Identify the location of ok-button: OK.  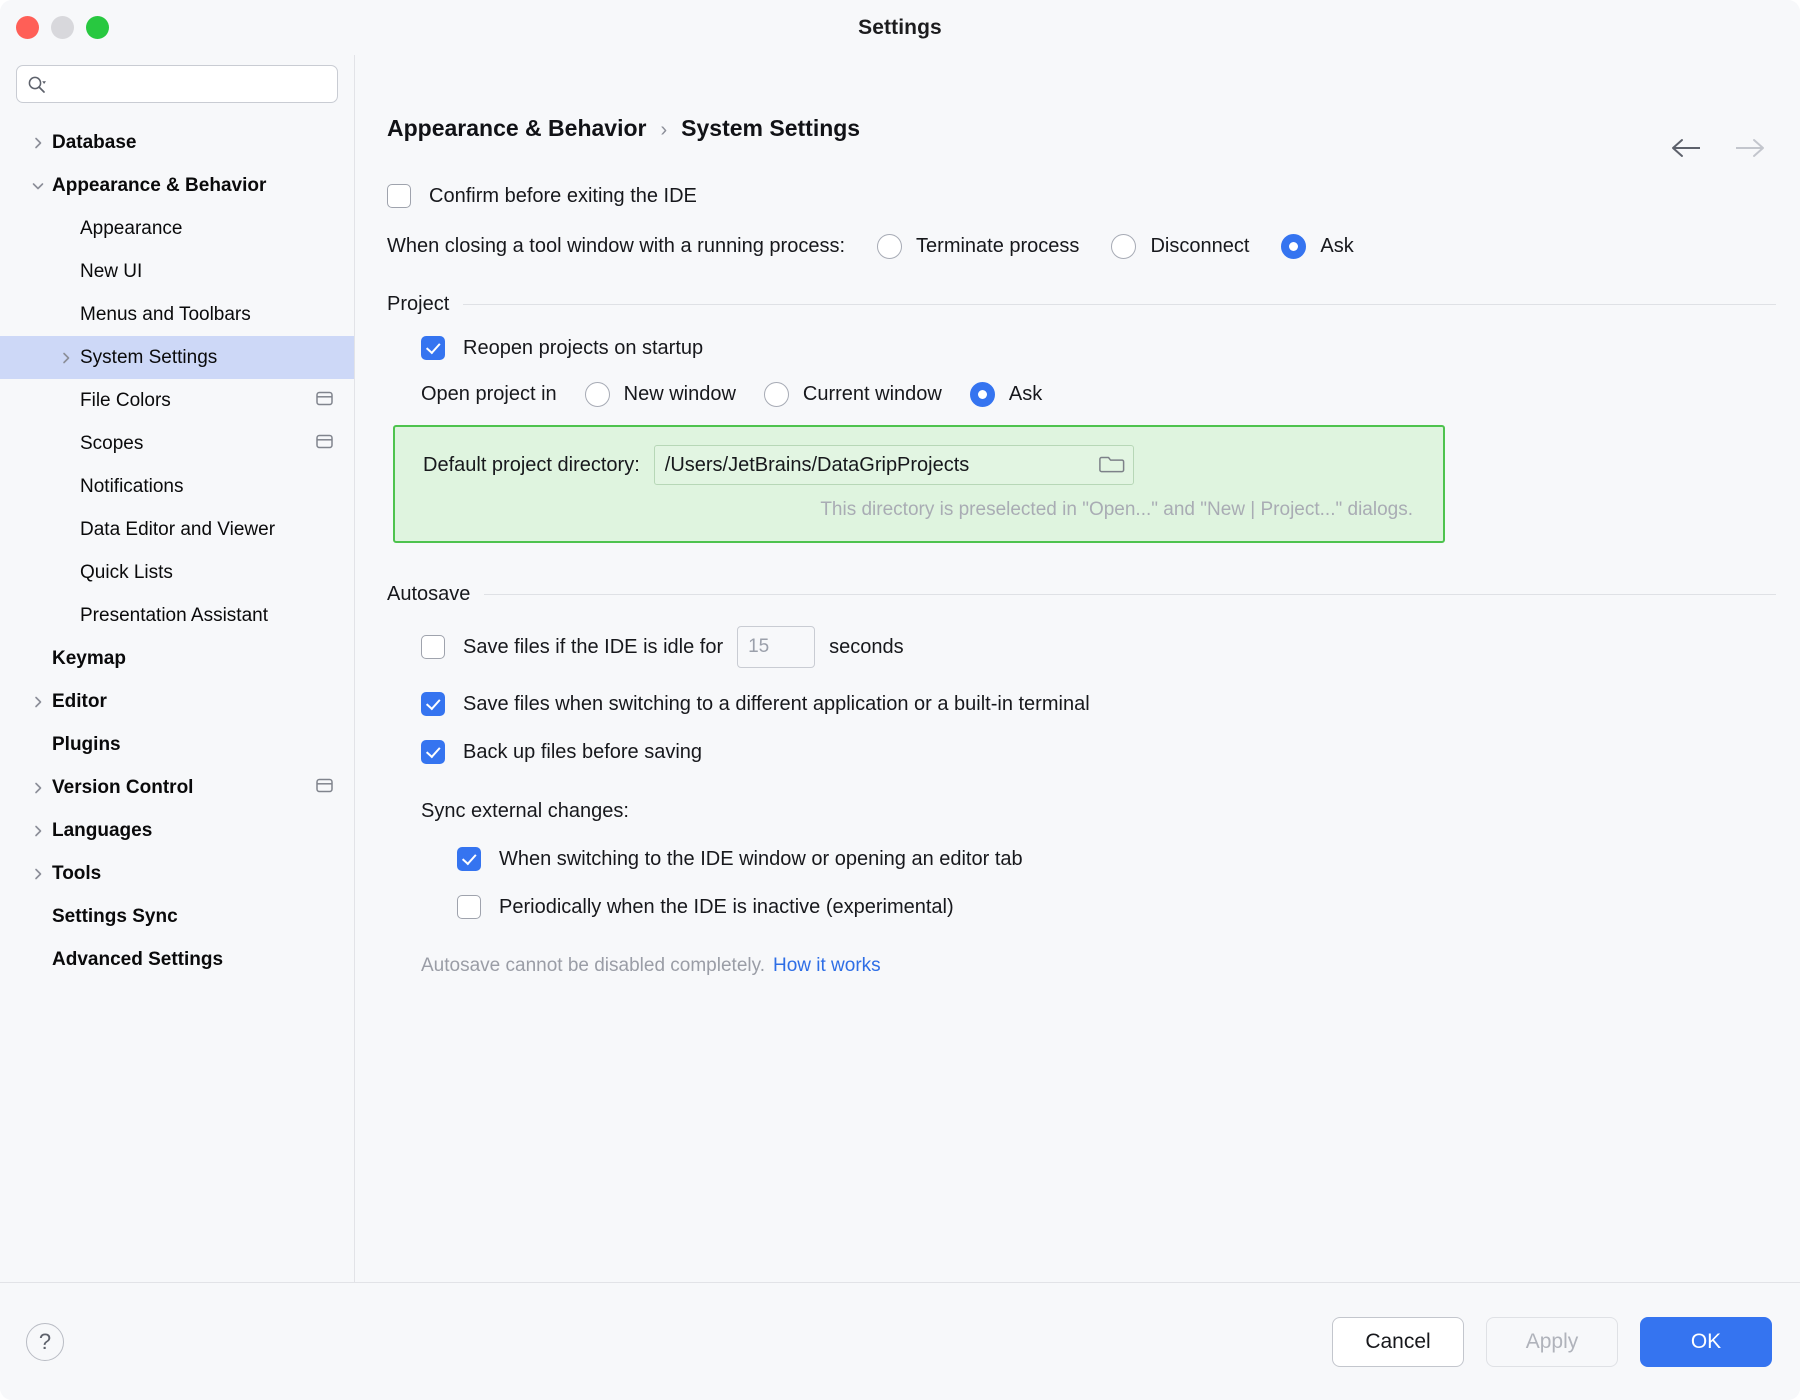
(1706, 1341).